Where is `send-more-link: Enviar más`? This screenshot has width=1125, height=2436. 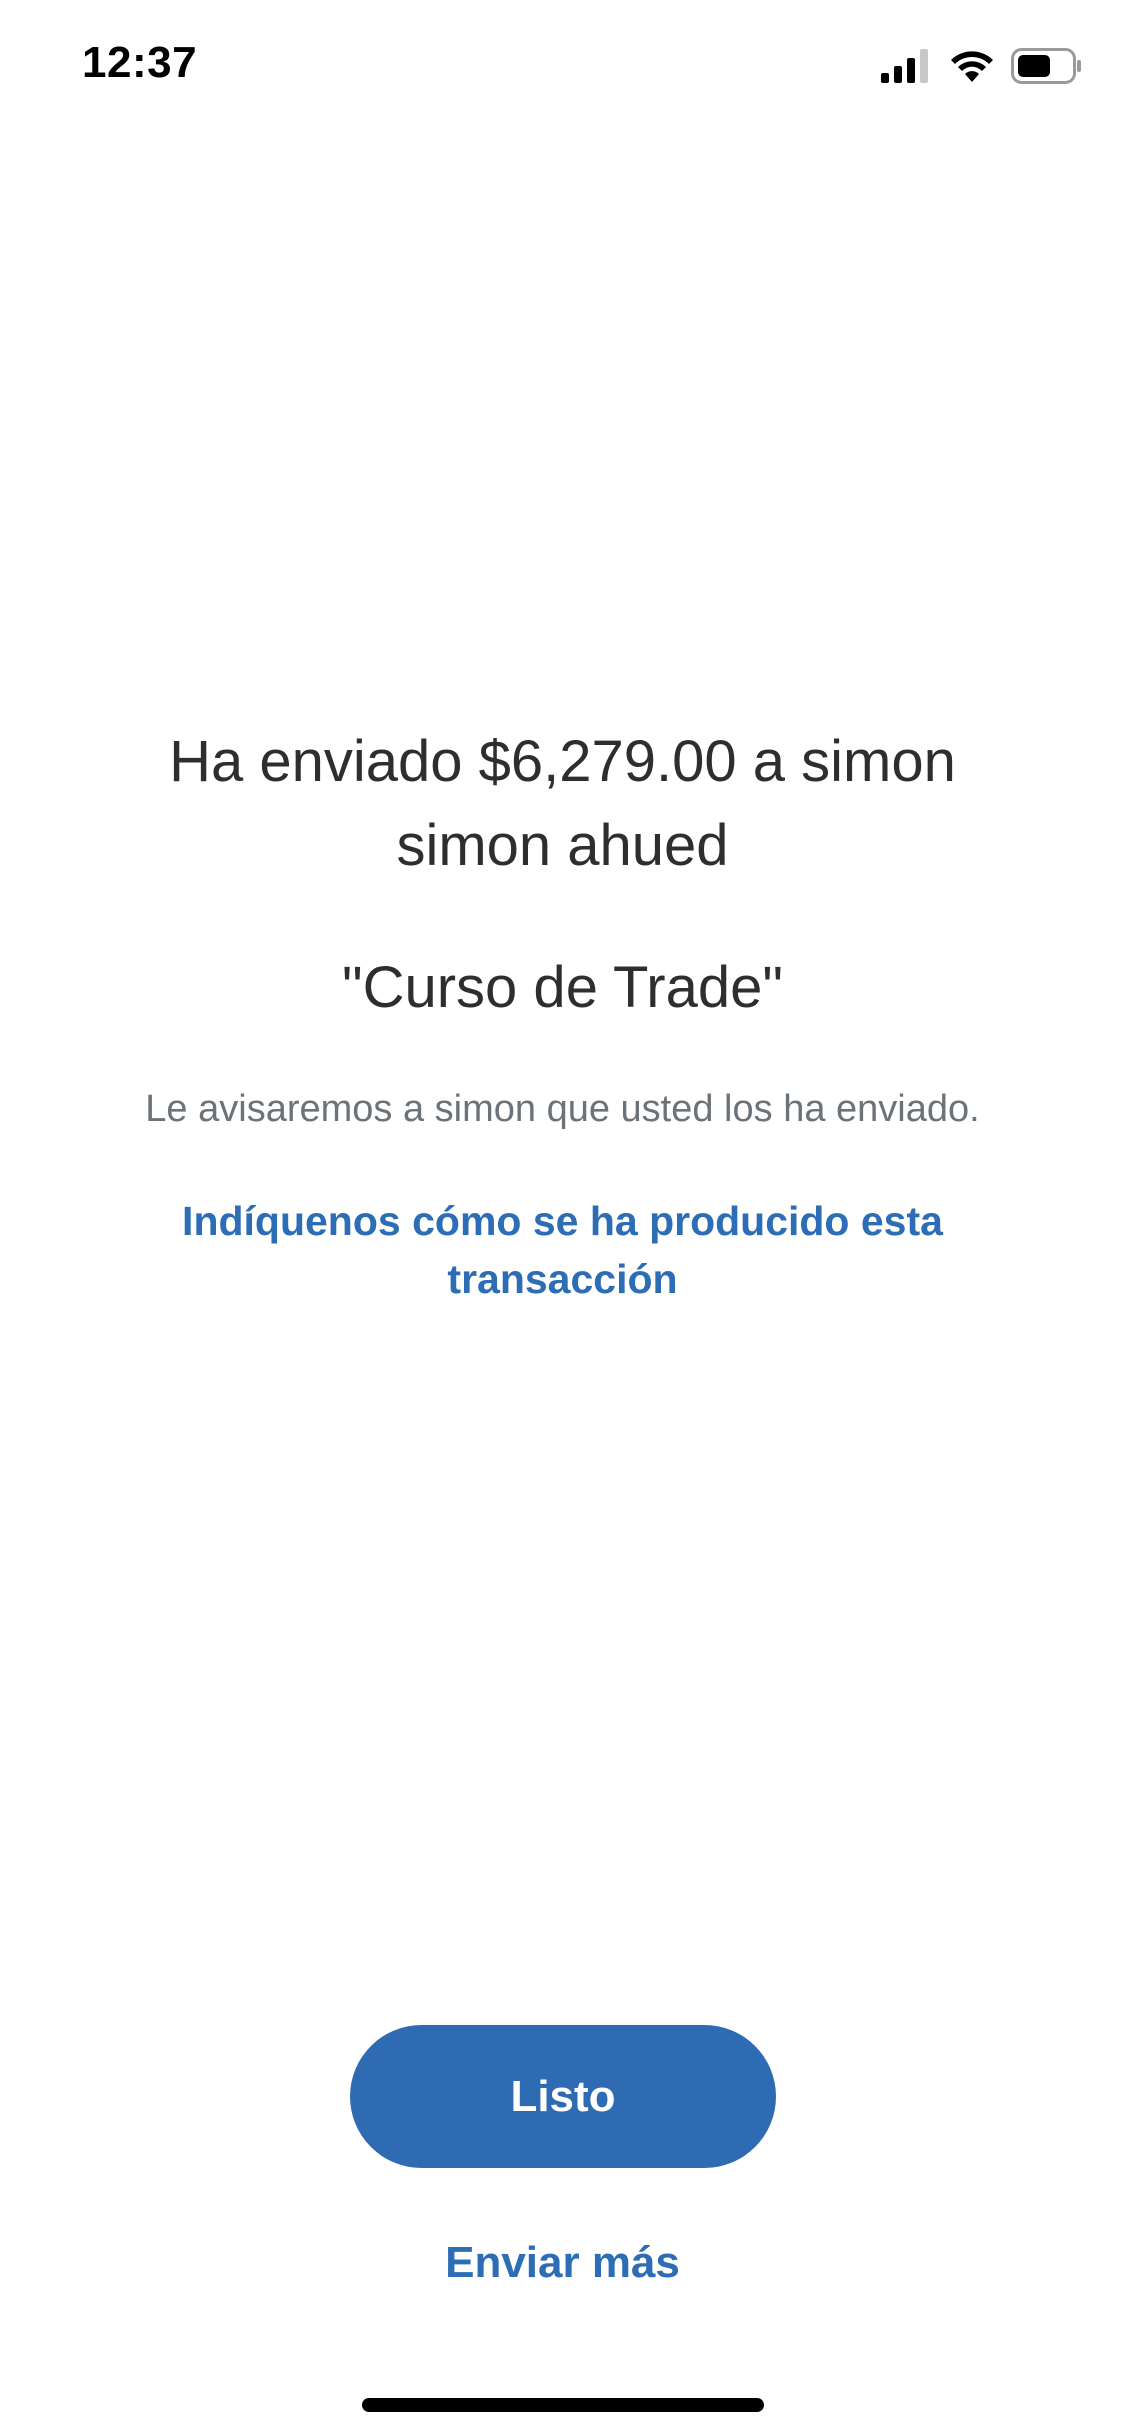 send-more-link: Enviar más is located at coordinates (562, 2263).